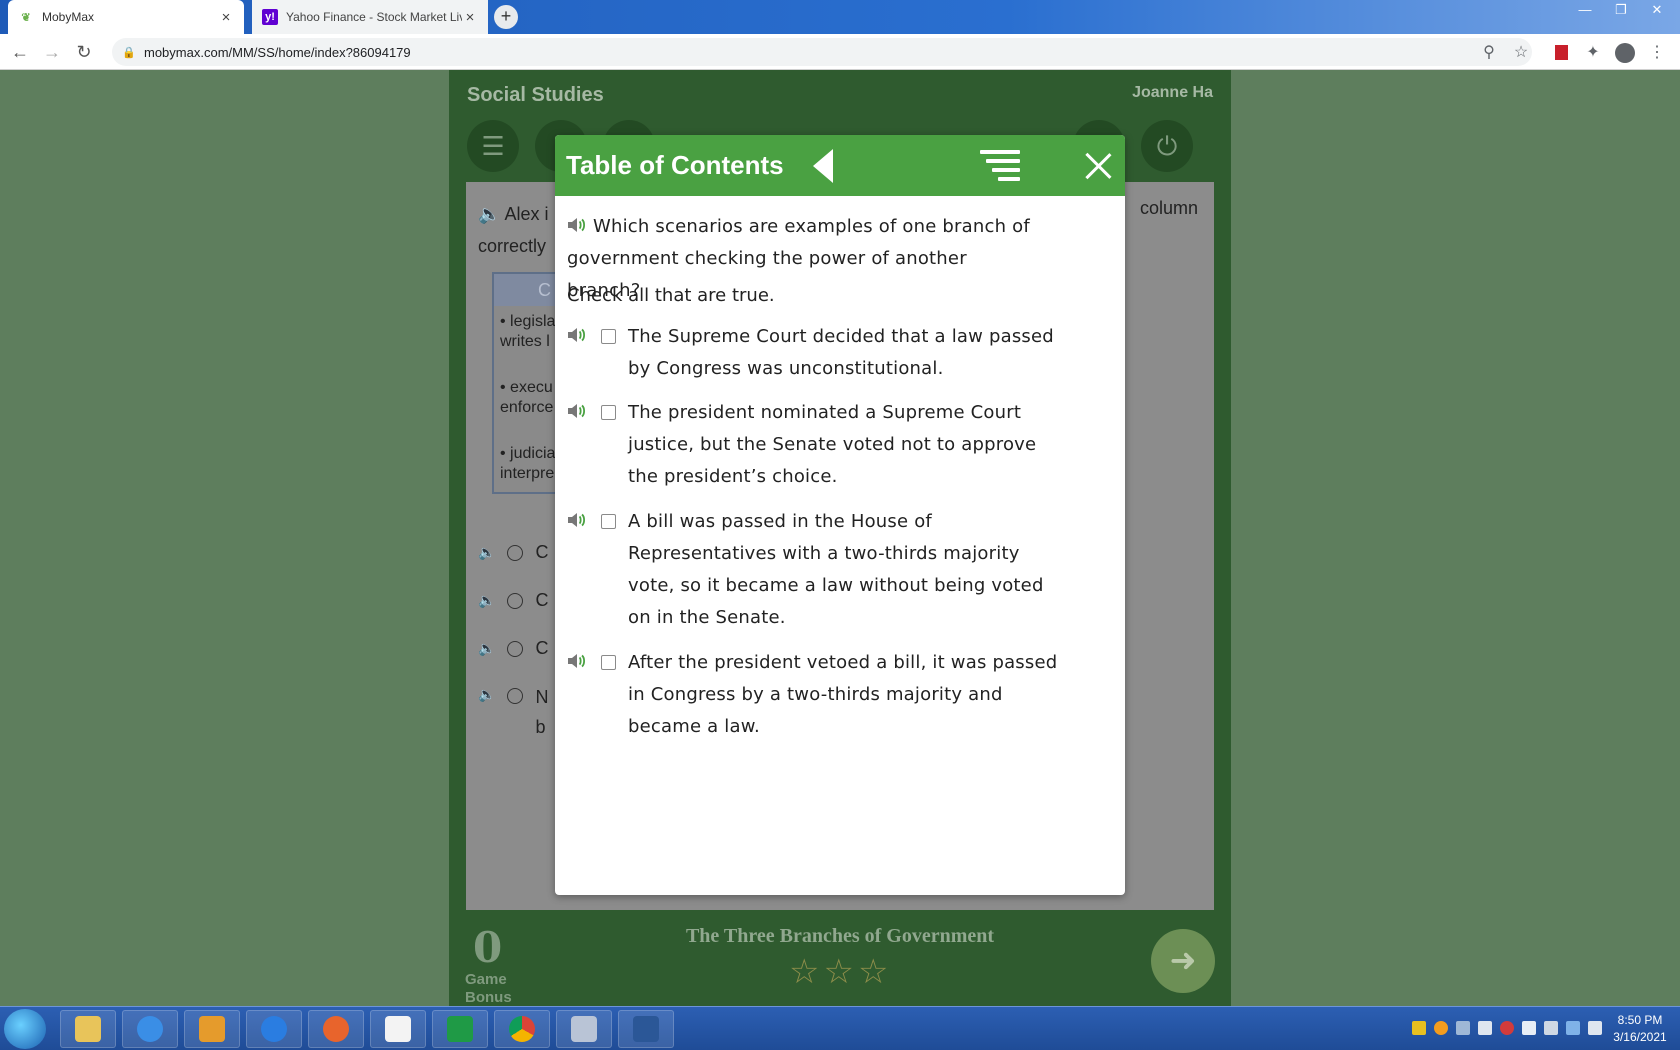  I want to click on new-tab-button: +, so click(506, 17).